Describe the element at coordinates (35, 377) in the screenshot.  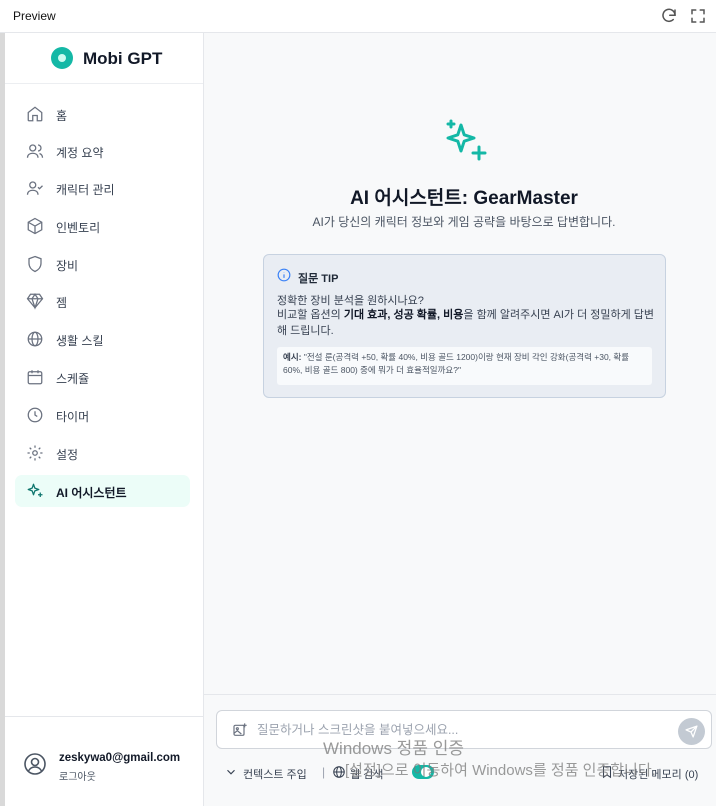
I see `calendar-icon` at that location.